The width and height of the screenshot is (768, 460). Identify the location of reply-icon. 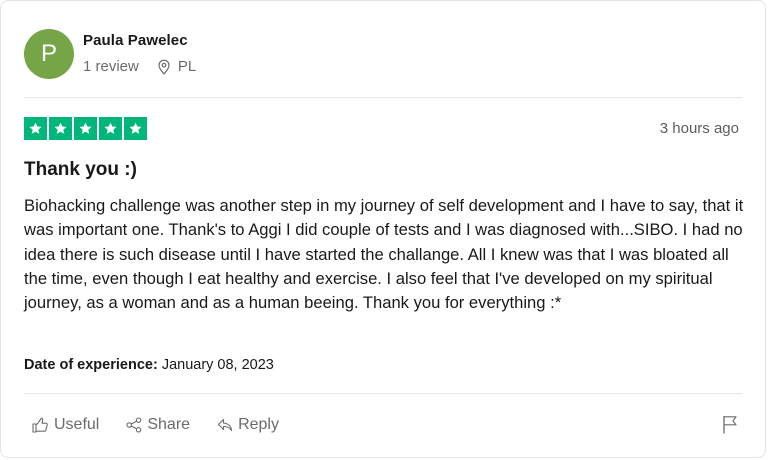
(225, 425).